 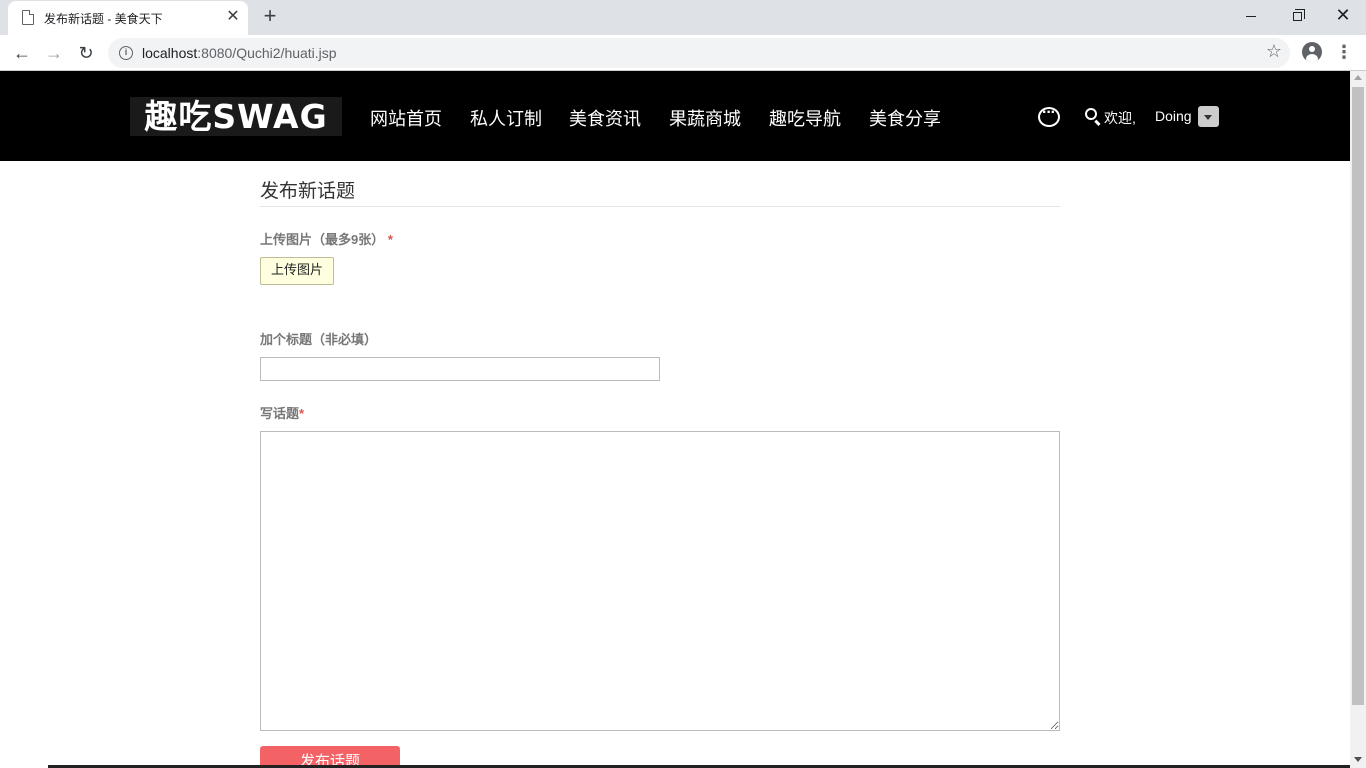 I want to click on minimize-icon, so click(x=1251, y=16).